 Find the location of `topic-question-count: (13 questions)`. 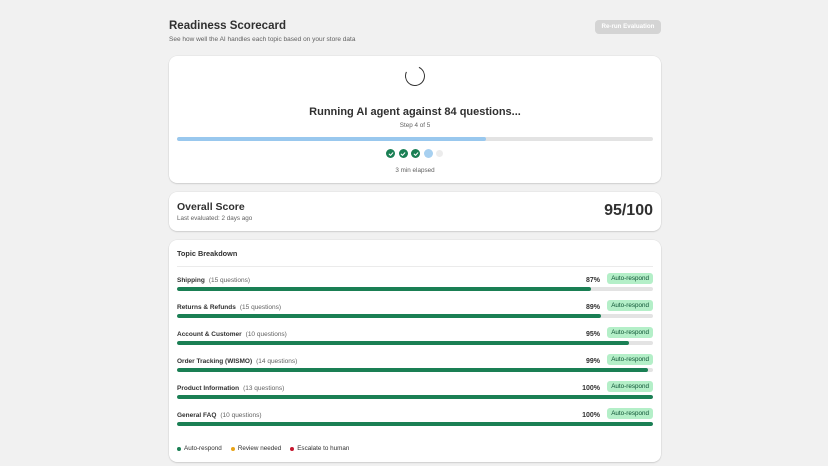

topic-question-count: (13 questions) is located at coordinates (264, 388).